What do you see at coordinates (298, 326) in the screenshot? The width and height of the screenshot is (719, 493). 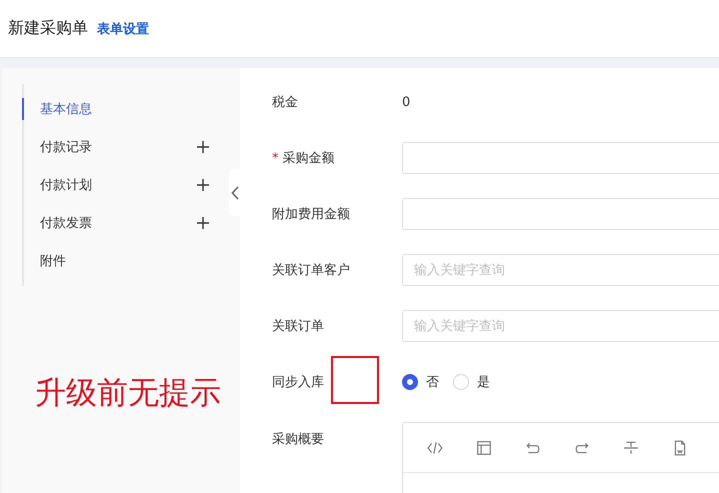 I see `field-label: 关联订单` at bounding box center [298, 326].